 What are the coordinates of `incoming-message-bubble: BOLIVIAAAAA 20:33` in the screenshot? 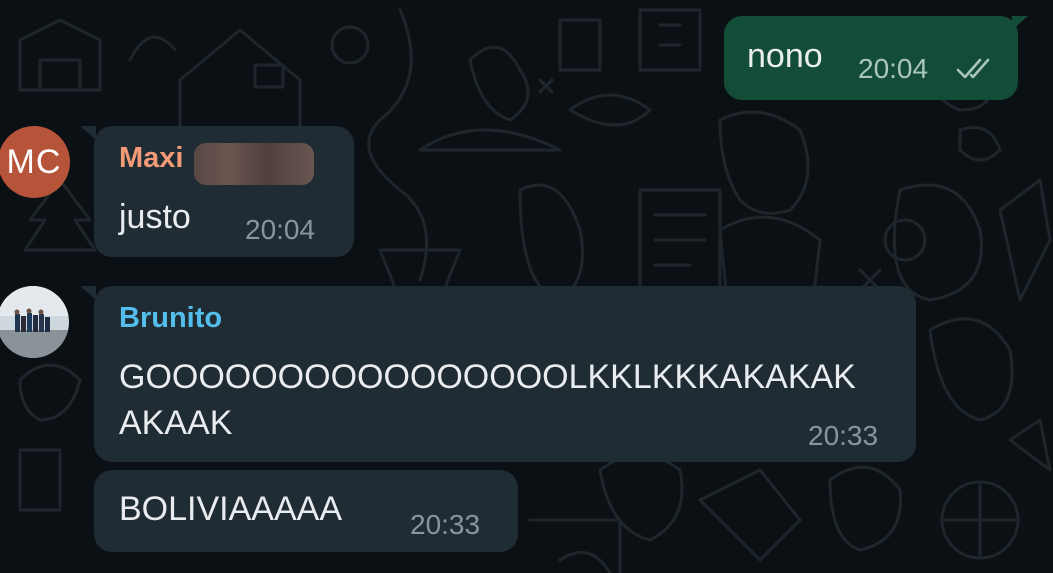 It's located at (306, 511).